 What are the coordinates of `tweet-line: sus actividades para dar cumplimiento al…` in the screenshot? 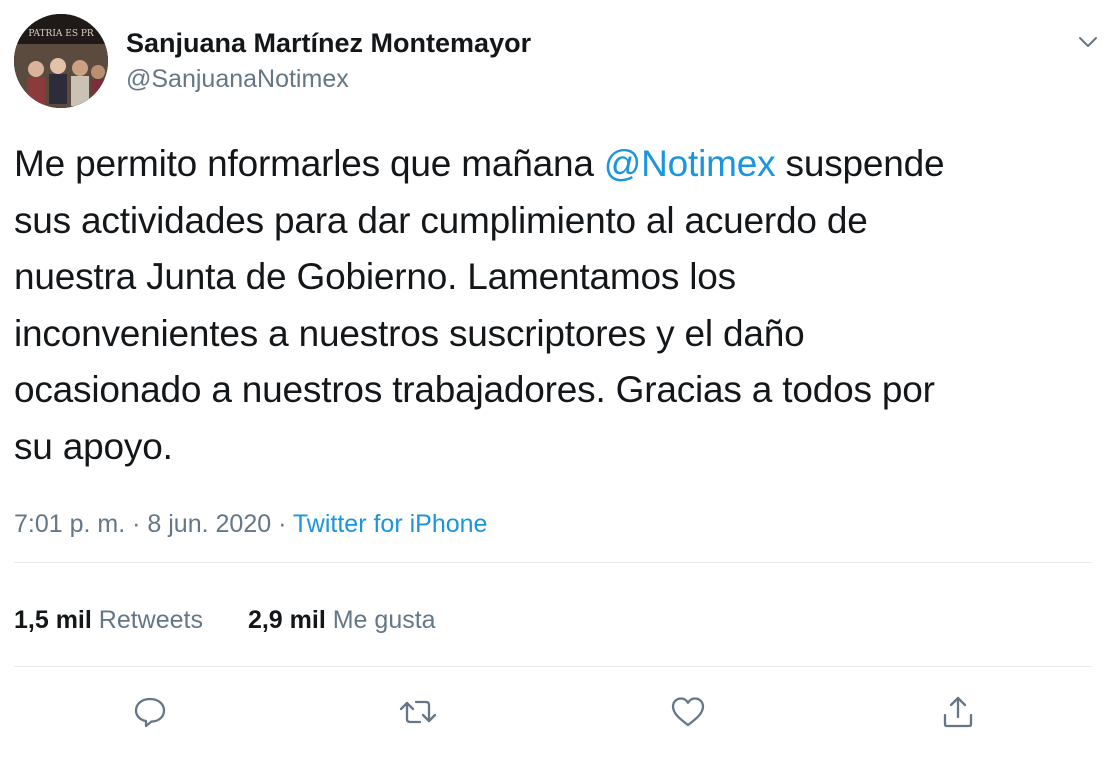 It's located at (441, 220).